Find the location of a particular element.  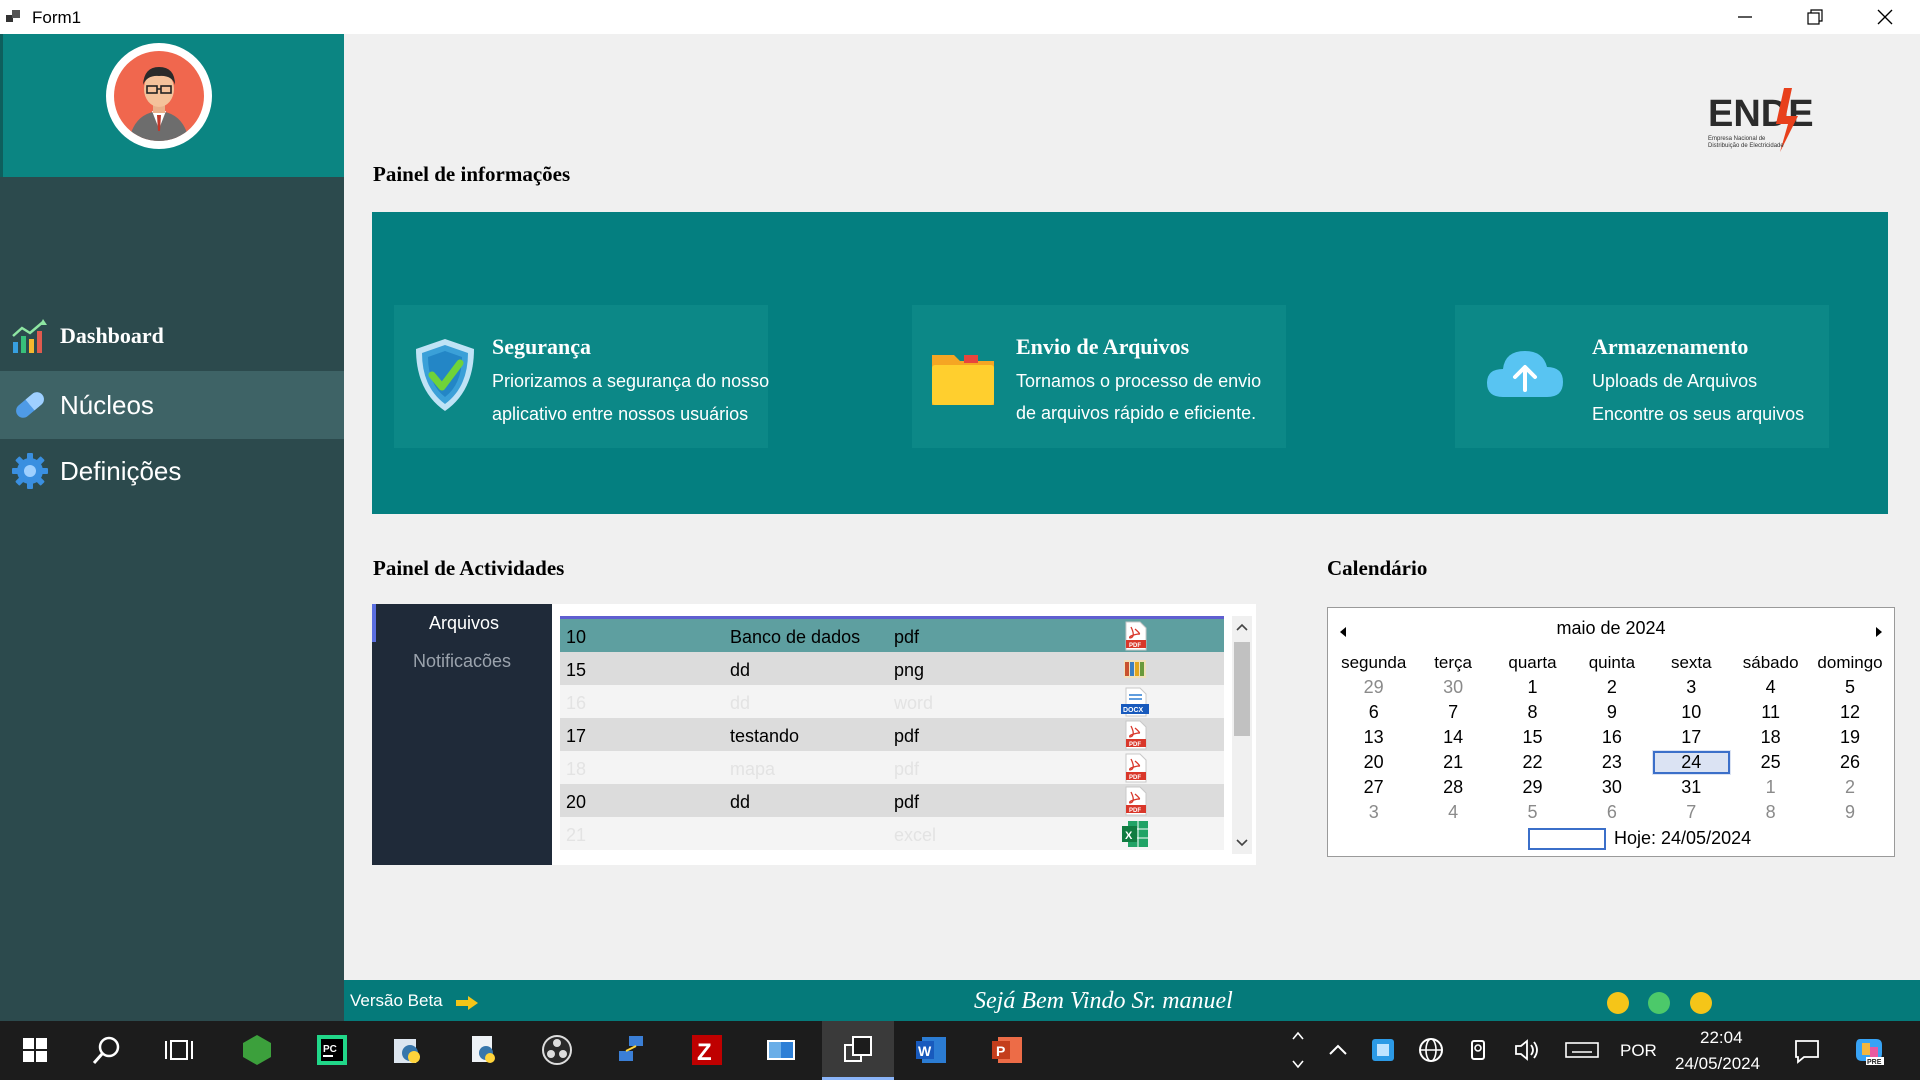

restore-button is located at coordinates (1815, 17).